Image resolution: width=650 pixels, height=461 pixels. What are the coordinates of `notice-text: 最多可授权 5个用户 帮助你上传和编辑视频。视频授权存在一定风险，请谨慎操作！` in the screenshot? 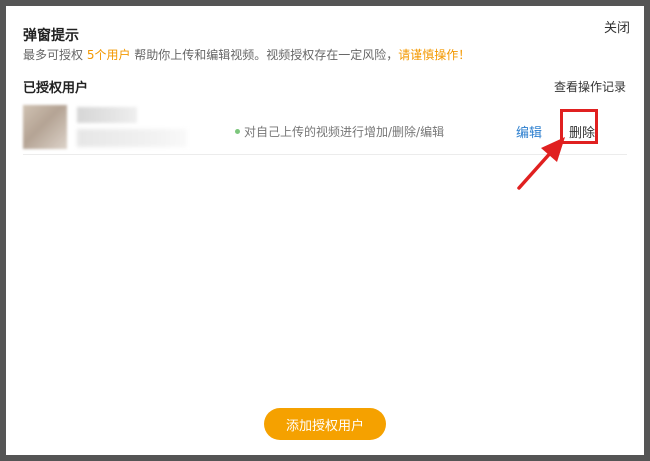 It's located at (246, 54).